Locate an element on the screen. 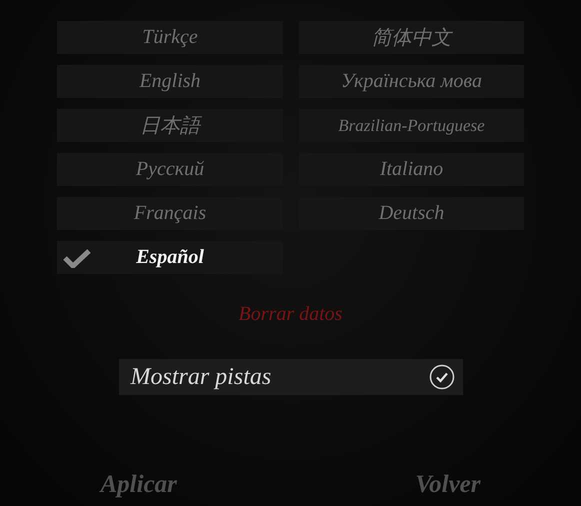 The width and height of the screenshot is (581, 506). language-option: Русский is located at coordinates (170, 169).